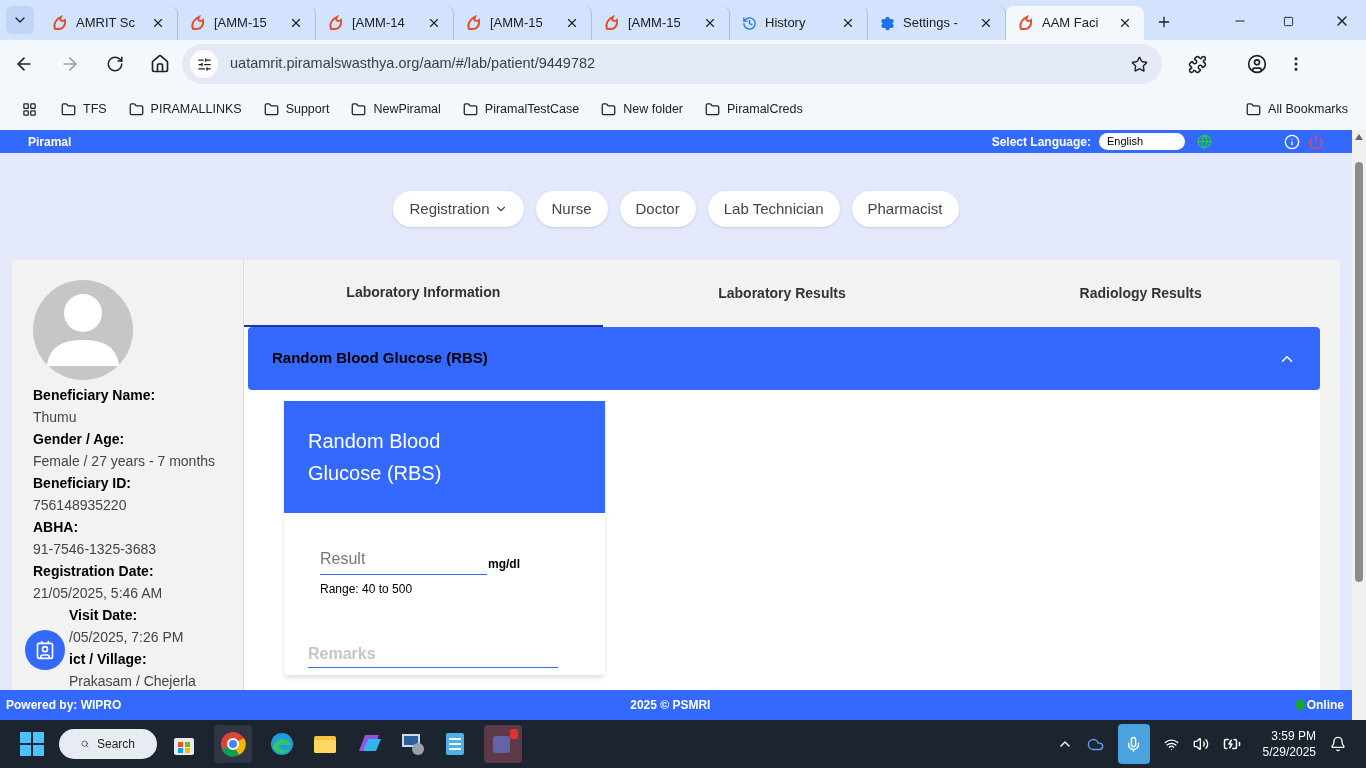 Image resolution: width=1366 pixels, height=768 pixels. Describe the element at coordinates (133, 681) in the screenshot. I see `field-value: Prakasam / Chejerla` at that location.